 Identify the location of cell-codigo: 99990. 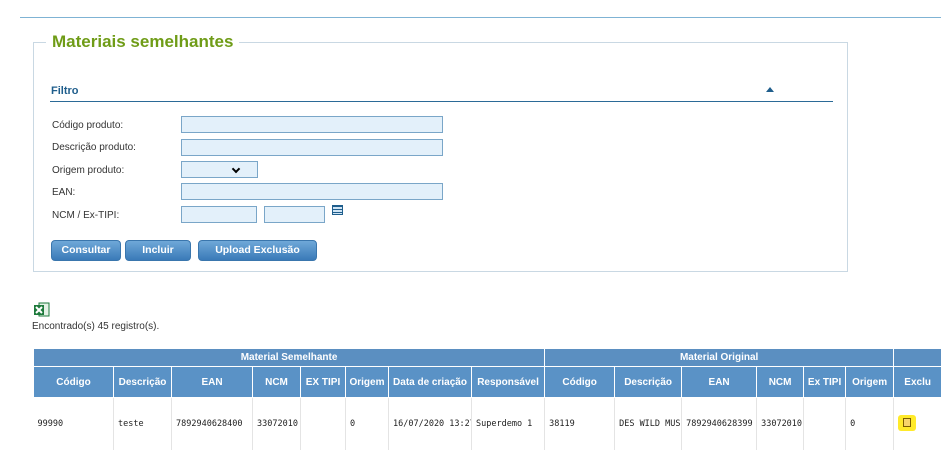
(73, 423).